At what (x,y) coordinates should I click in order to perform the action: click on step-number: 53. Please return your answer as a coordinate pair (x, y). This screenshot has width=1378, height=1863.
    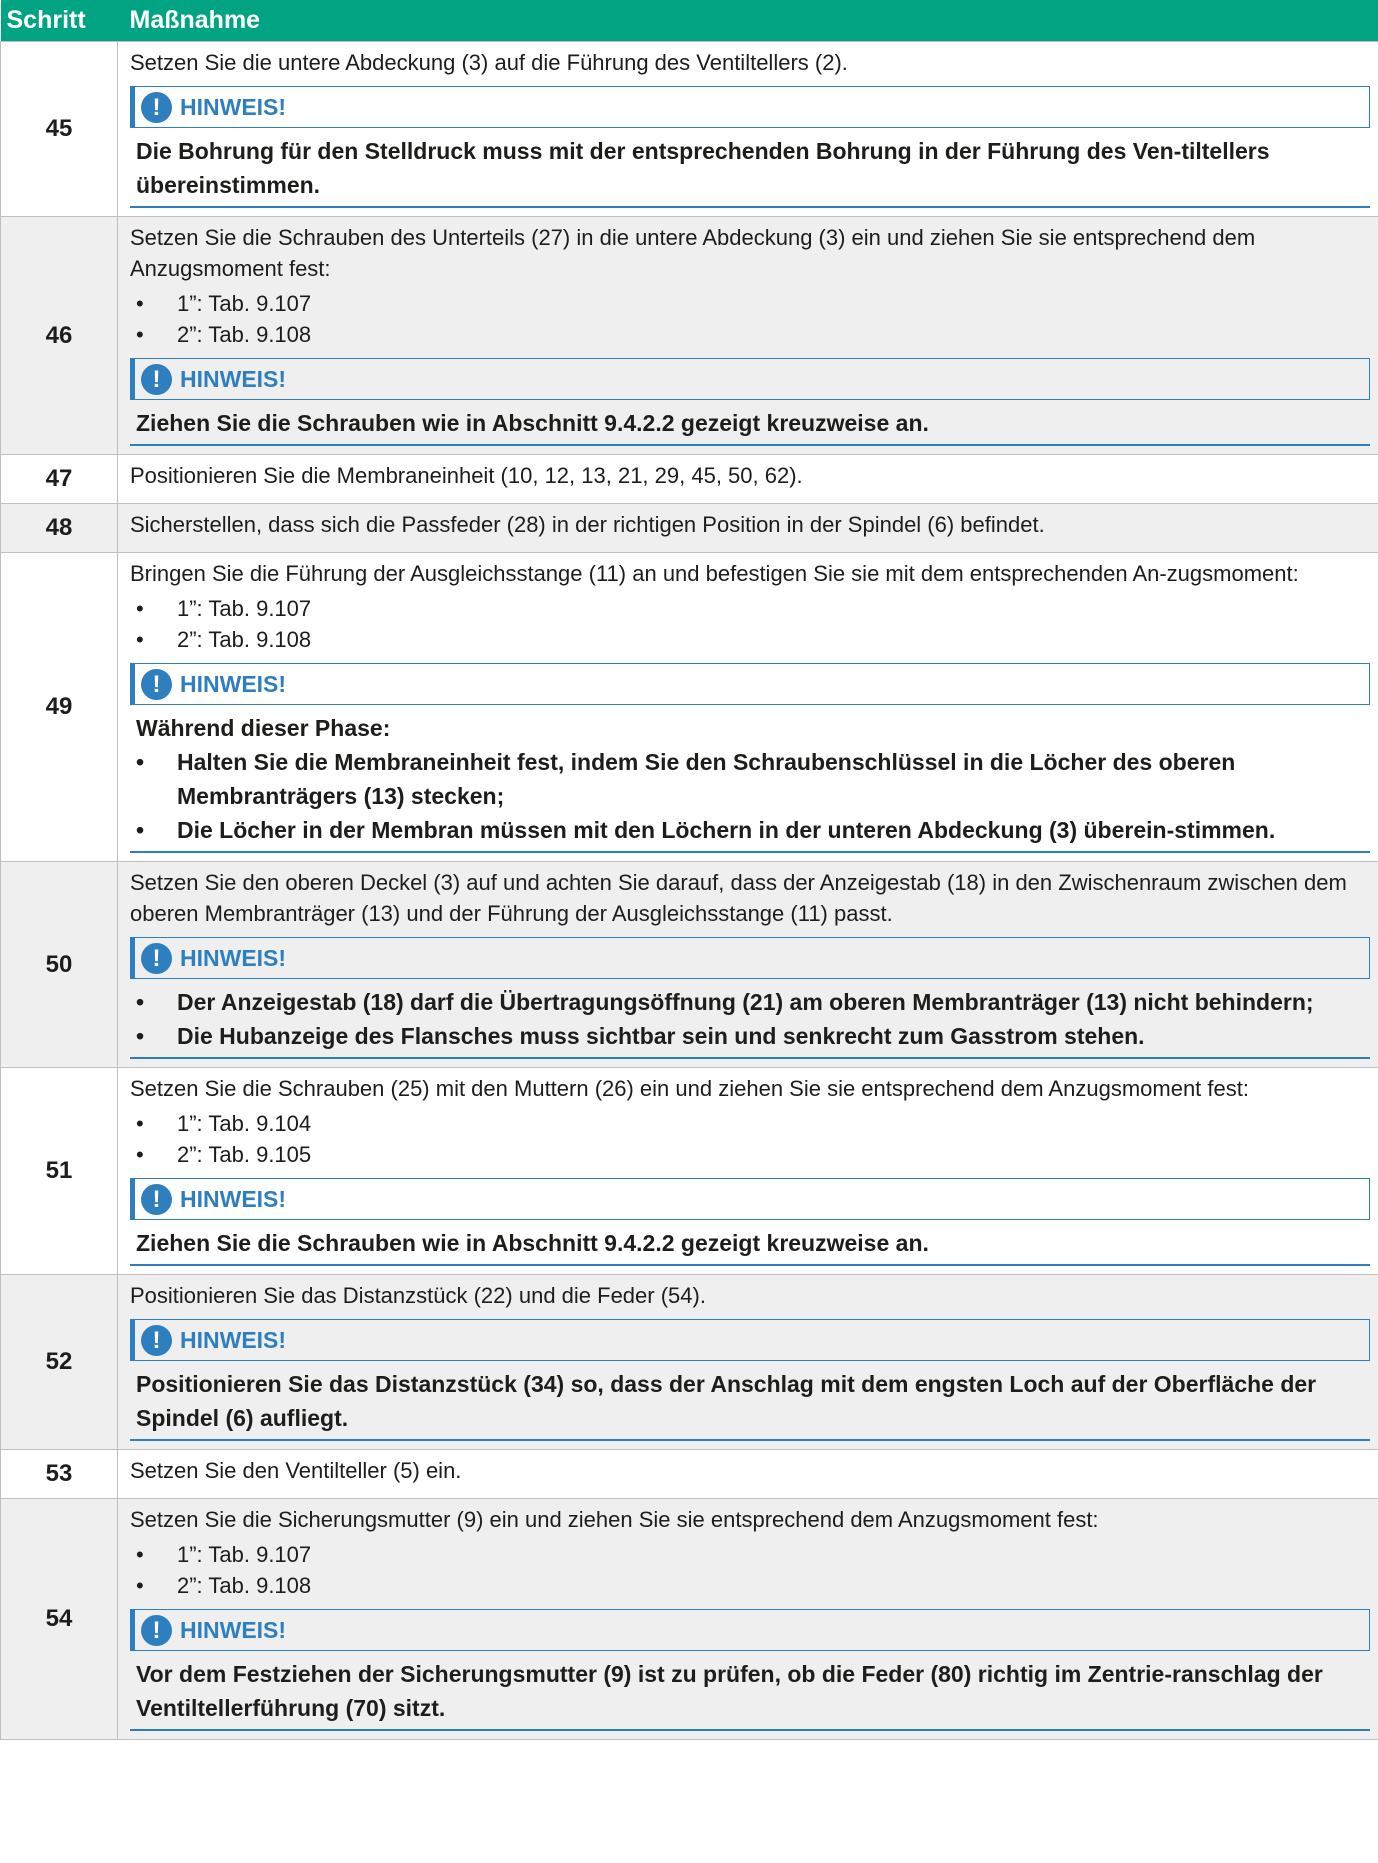
    Looking at the image, I should click on (59, 1474).